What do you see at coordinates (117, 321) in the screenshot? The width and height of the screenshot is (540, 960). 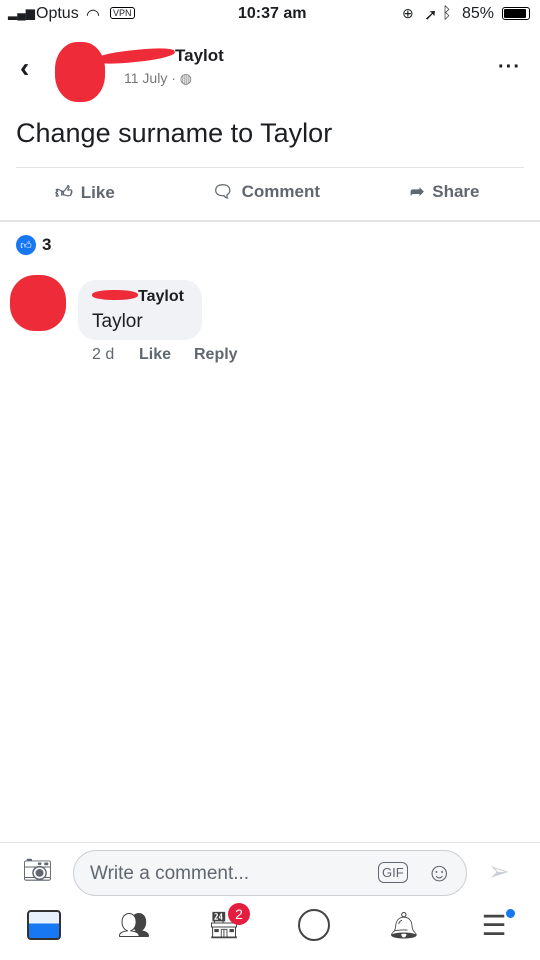 I see `comment-text: Taylor` at bounding box center [117, 321].